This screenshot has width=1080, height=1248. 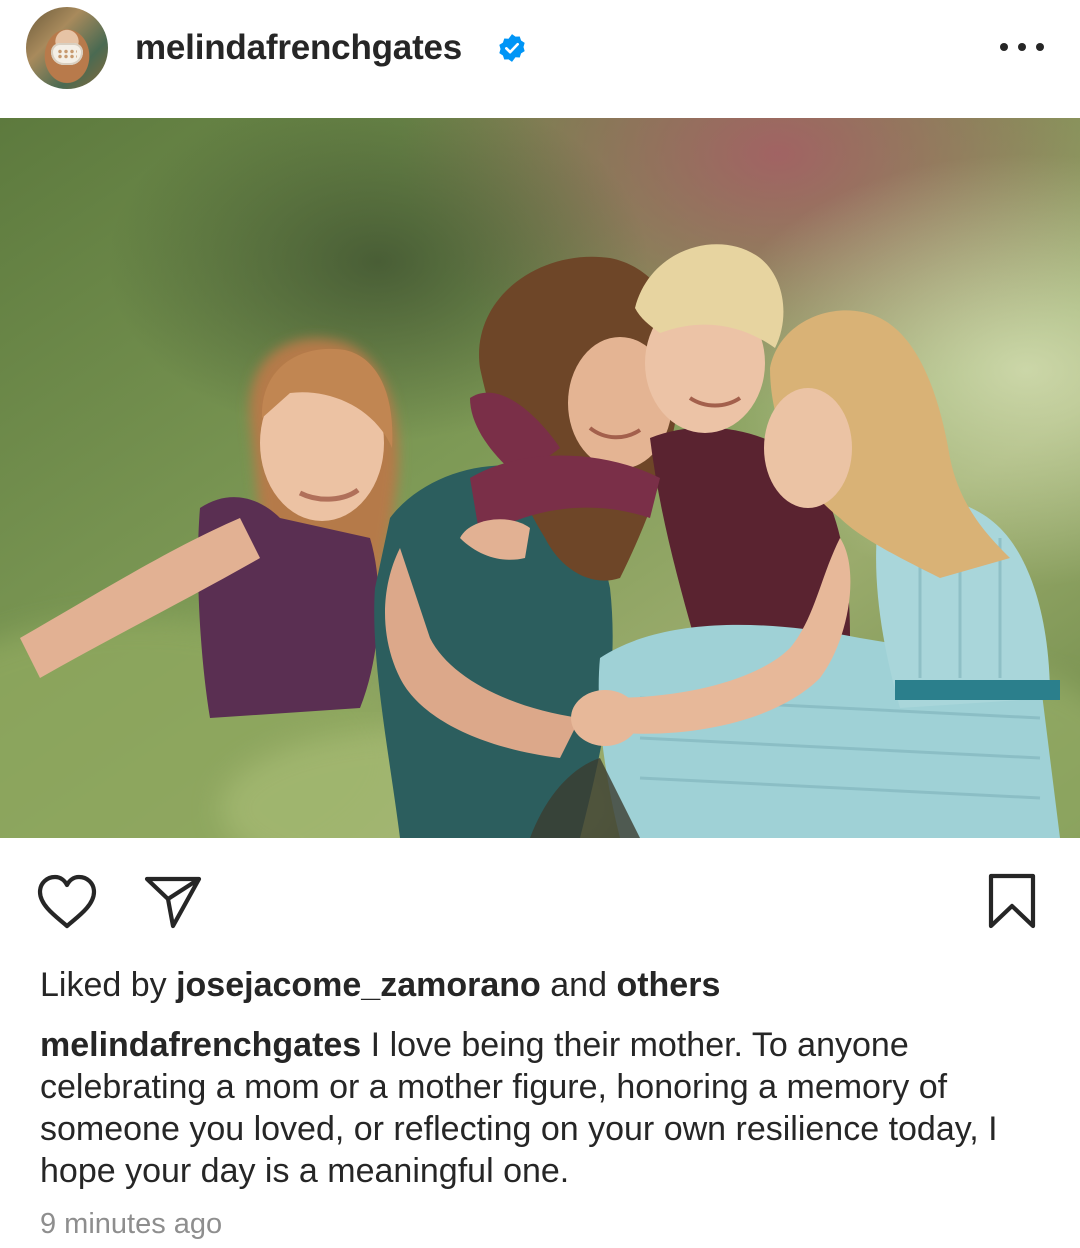 What do you see at coordinates (540, 905) in the screenshot?
I see `post-actions` at bounding box center [540, 905].